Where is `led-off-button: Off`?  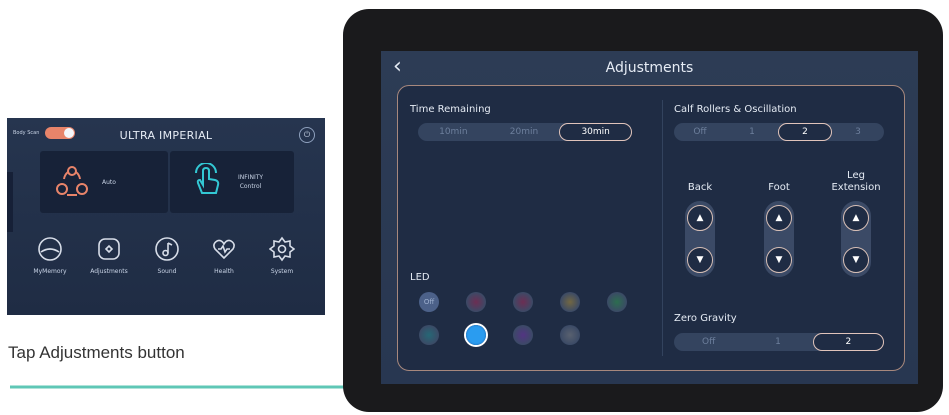 led-off-button: Off is located at coordinates (429, 302).